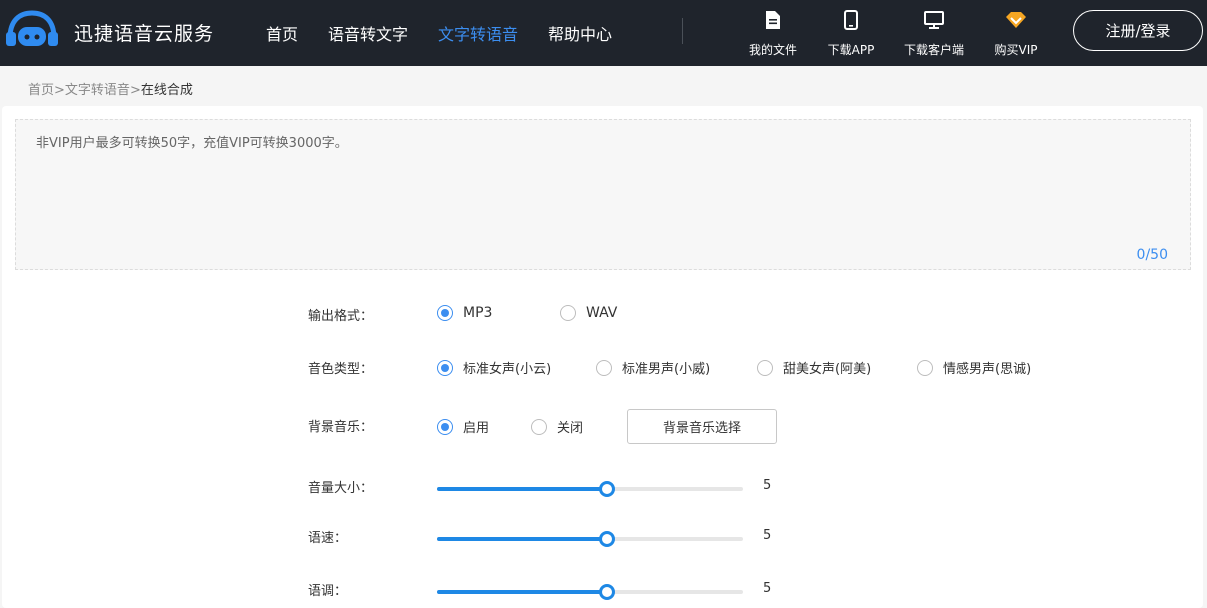 Image resolution: width=1207 pixels, height=608 pixels. Describe the element at coordinates (166, 90) in the screenshot. I see `breadcrumb-current: 在线合成` at that location.